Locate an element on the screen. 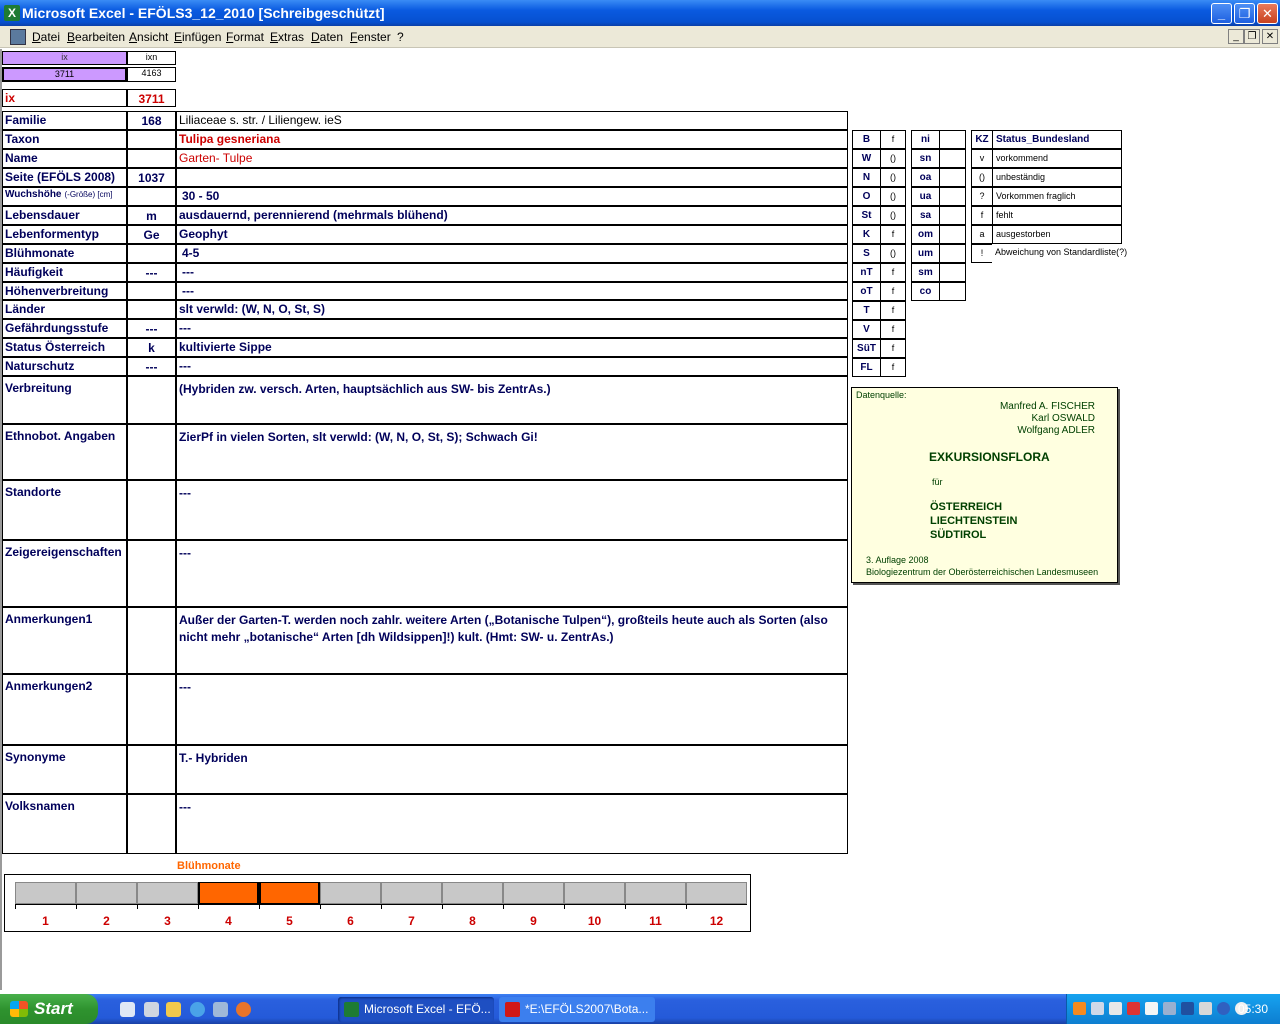 This screenshot has width=1280, height=1024. start-button: Start is located at coordinates (49, 1009).